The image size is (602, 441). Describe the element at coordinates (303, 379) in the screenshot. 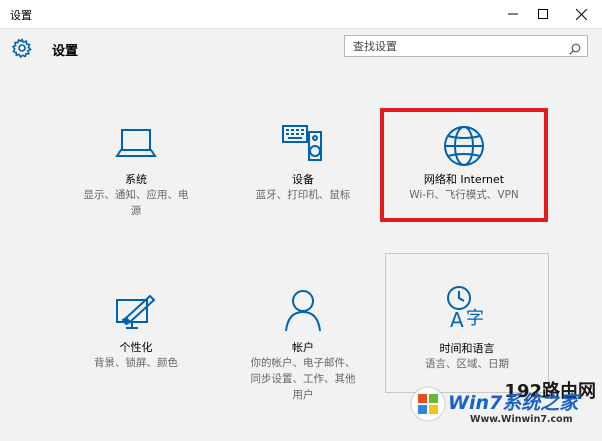

I see `tile-accounts-desc: 你的帐户、电子邮件、 同步设置、工作、其他 用户` at that location.